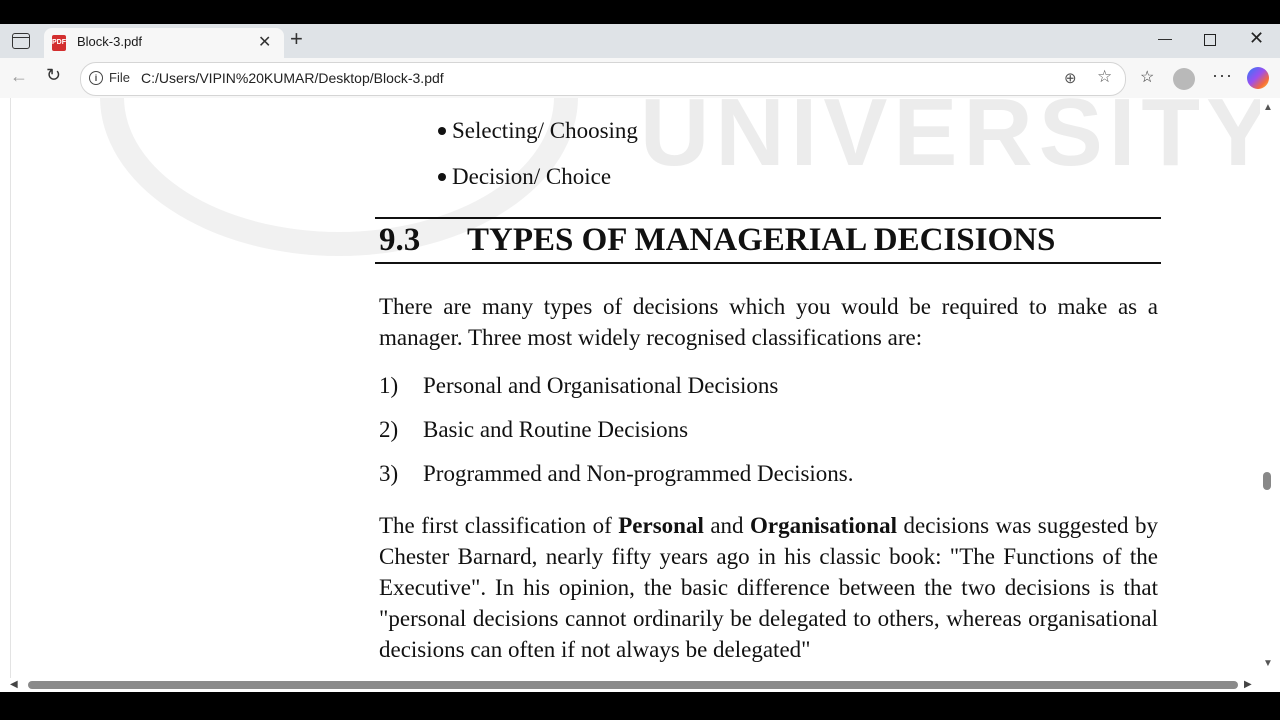 Image resolution: width=1280 pixels, height=720 pixels. I want to click on section-heading: 9.3 TYPES OF MANAGERIAL DECISIONS, so click(717, 240).